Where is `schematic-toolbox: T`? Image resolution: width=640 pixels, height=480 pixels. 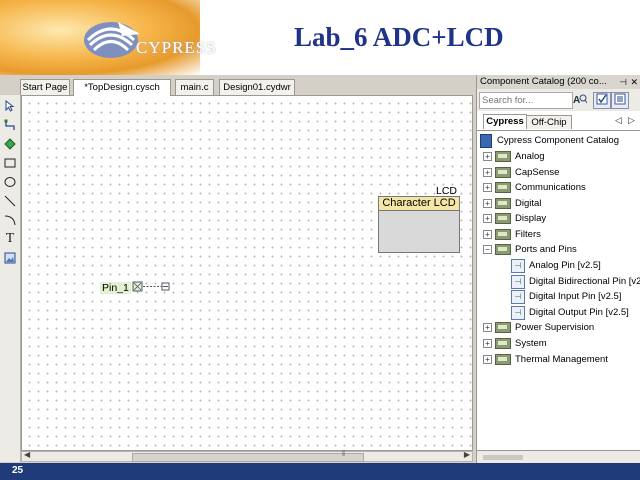
schematic-toolbox: T is located at coordinates (10, 278).